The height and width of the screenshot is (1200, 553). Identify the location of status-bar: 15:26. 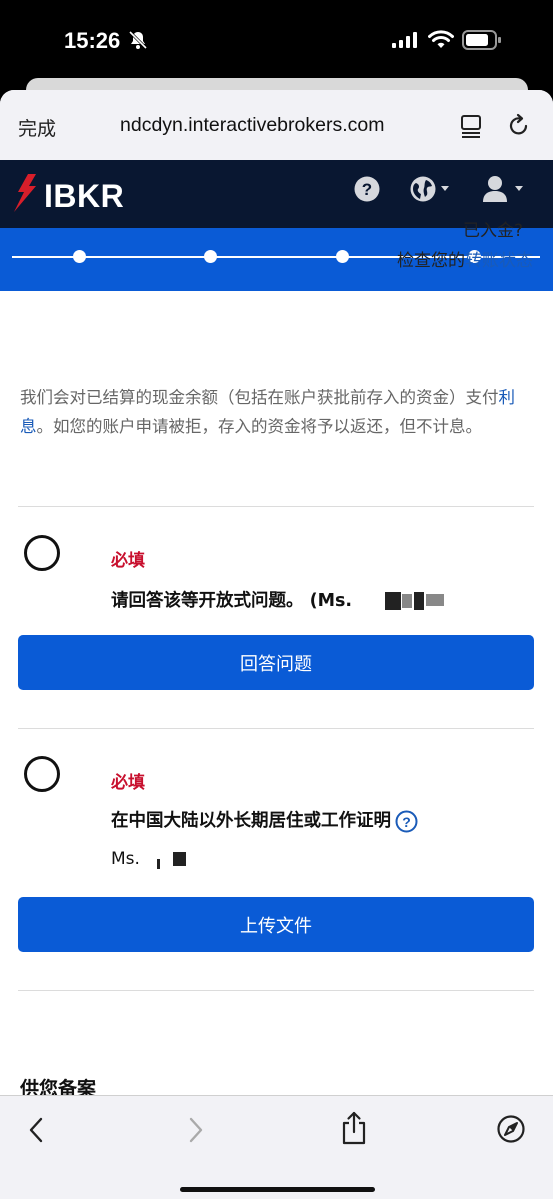
(276, 39).